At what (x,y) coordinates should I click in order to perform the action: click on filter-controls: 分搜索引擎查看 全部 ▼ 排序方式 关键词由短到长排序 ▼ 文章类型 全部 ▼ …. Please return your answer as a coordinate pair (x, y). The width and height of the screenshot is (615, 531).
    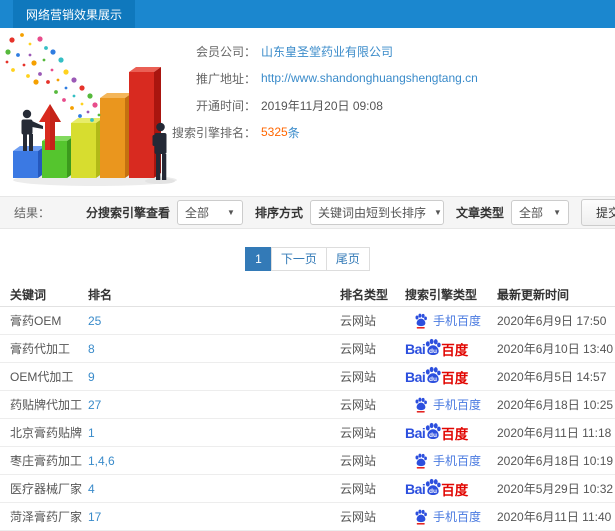
    Looking at the image, I should click on (344, 212).